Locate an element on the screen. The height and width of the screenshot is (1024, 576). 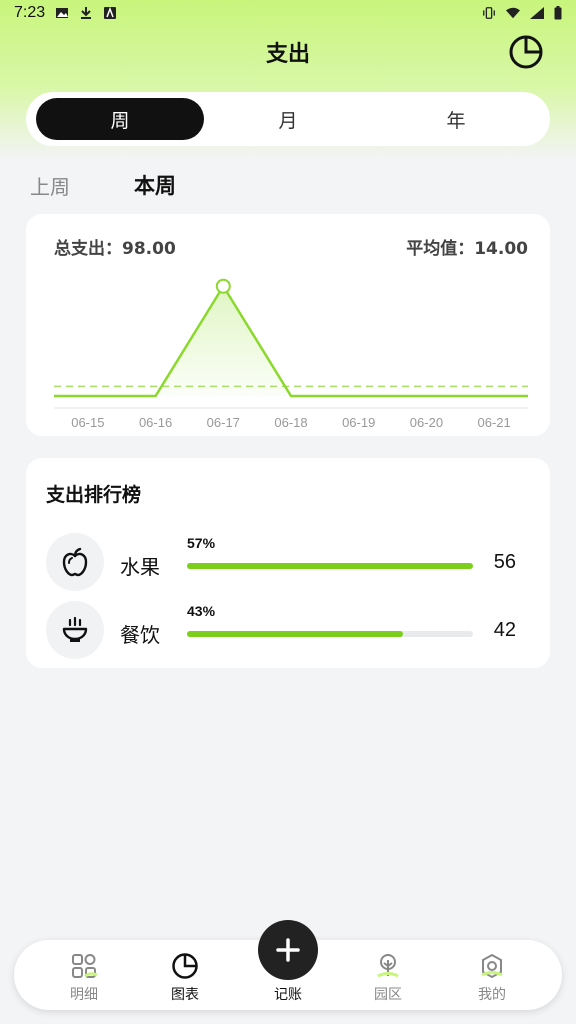
x-tick-label: 06-17 is located at coordinates (223, 422).